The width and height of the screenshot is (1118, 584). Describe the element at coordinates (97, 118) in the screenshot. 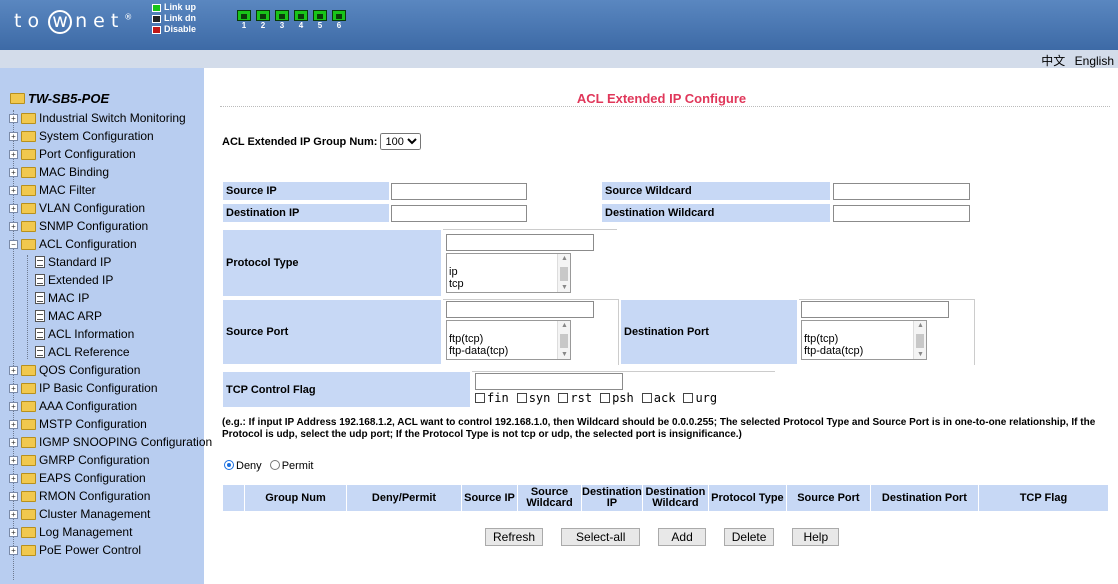

I see `sidebar-item-industrial-monitoring: + Industrial Switch Monitoring` at that location.